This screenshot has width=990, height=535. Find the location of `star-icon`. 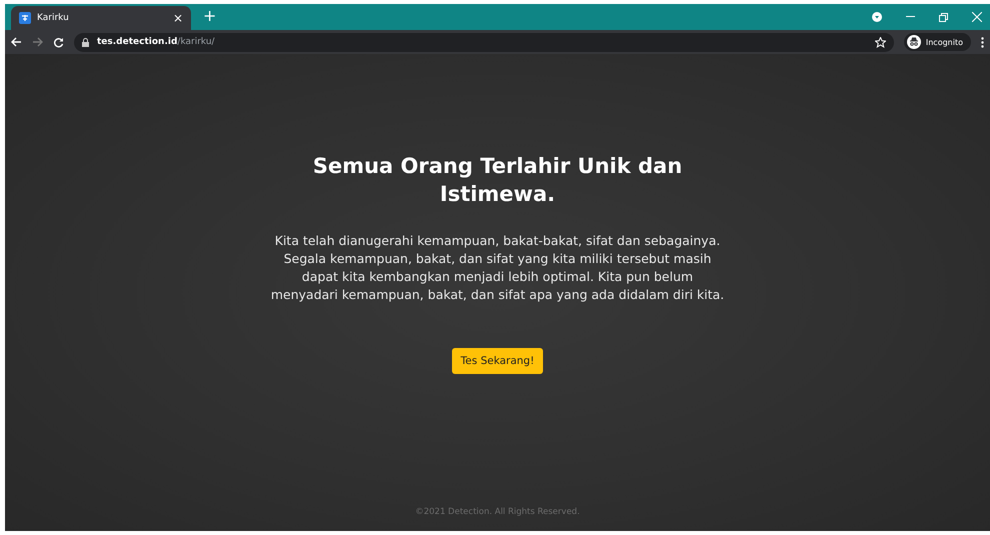

star-icon is located at coordinates (880, 42).